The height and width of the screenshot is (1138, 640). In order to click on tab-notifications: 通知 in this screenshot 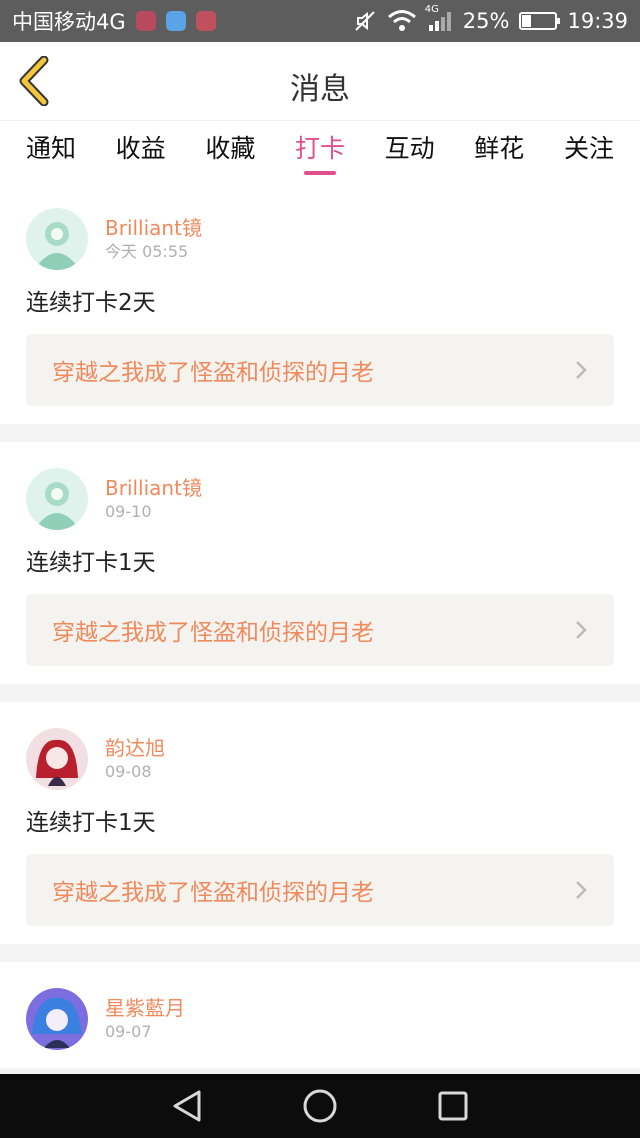, I will do `click(51, 152)`.